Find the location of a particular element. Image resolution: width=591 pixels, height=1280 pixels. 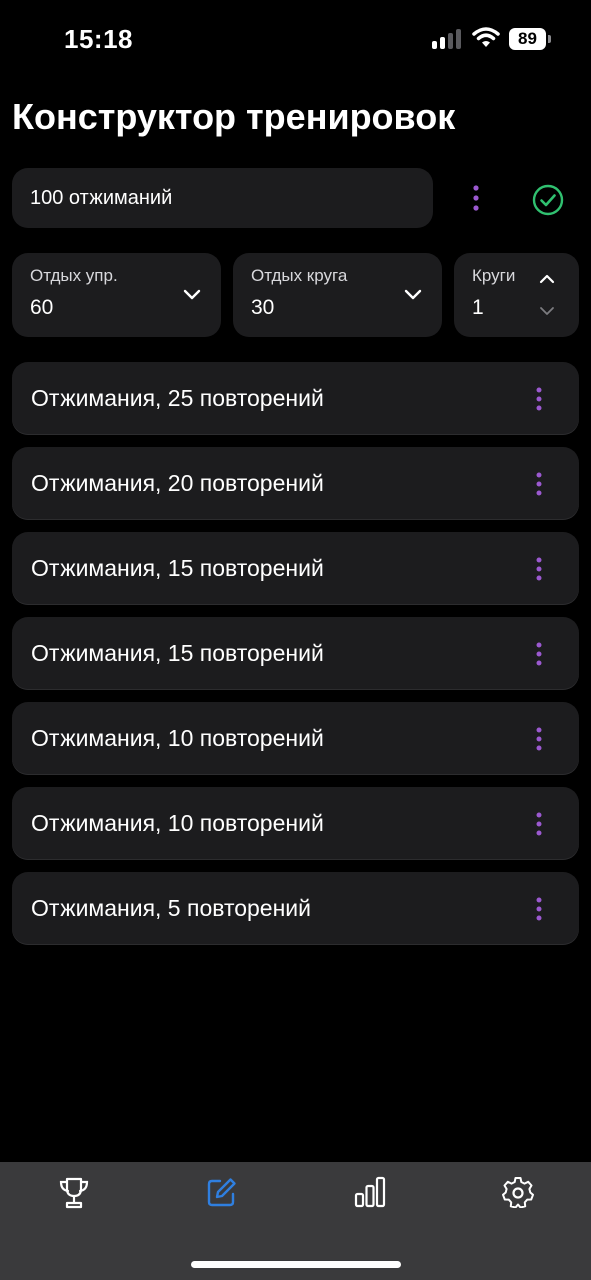

status-time: 15:18 is located at coordinates (98, 39).